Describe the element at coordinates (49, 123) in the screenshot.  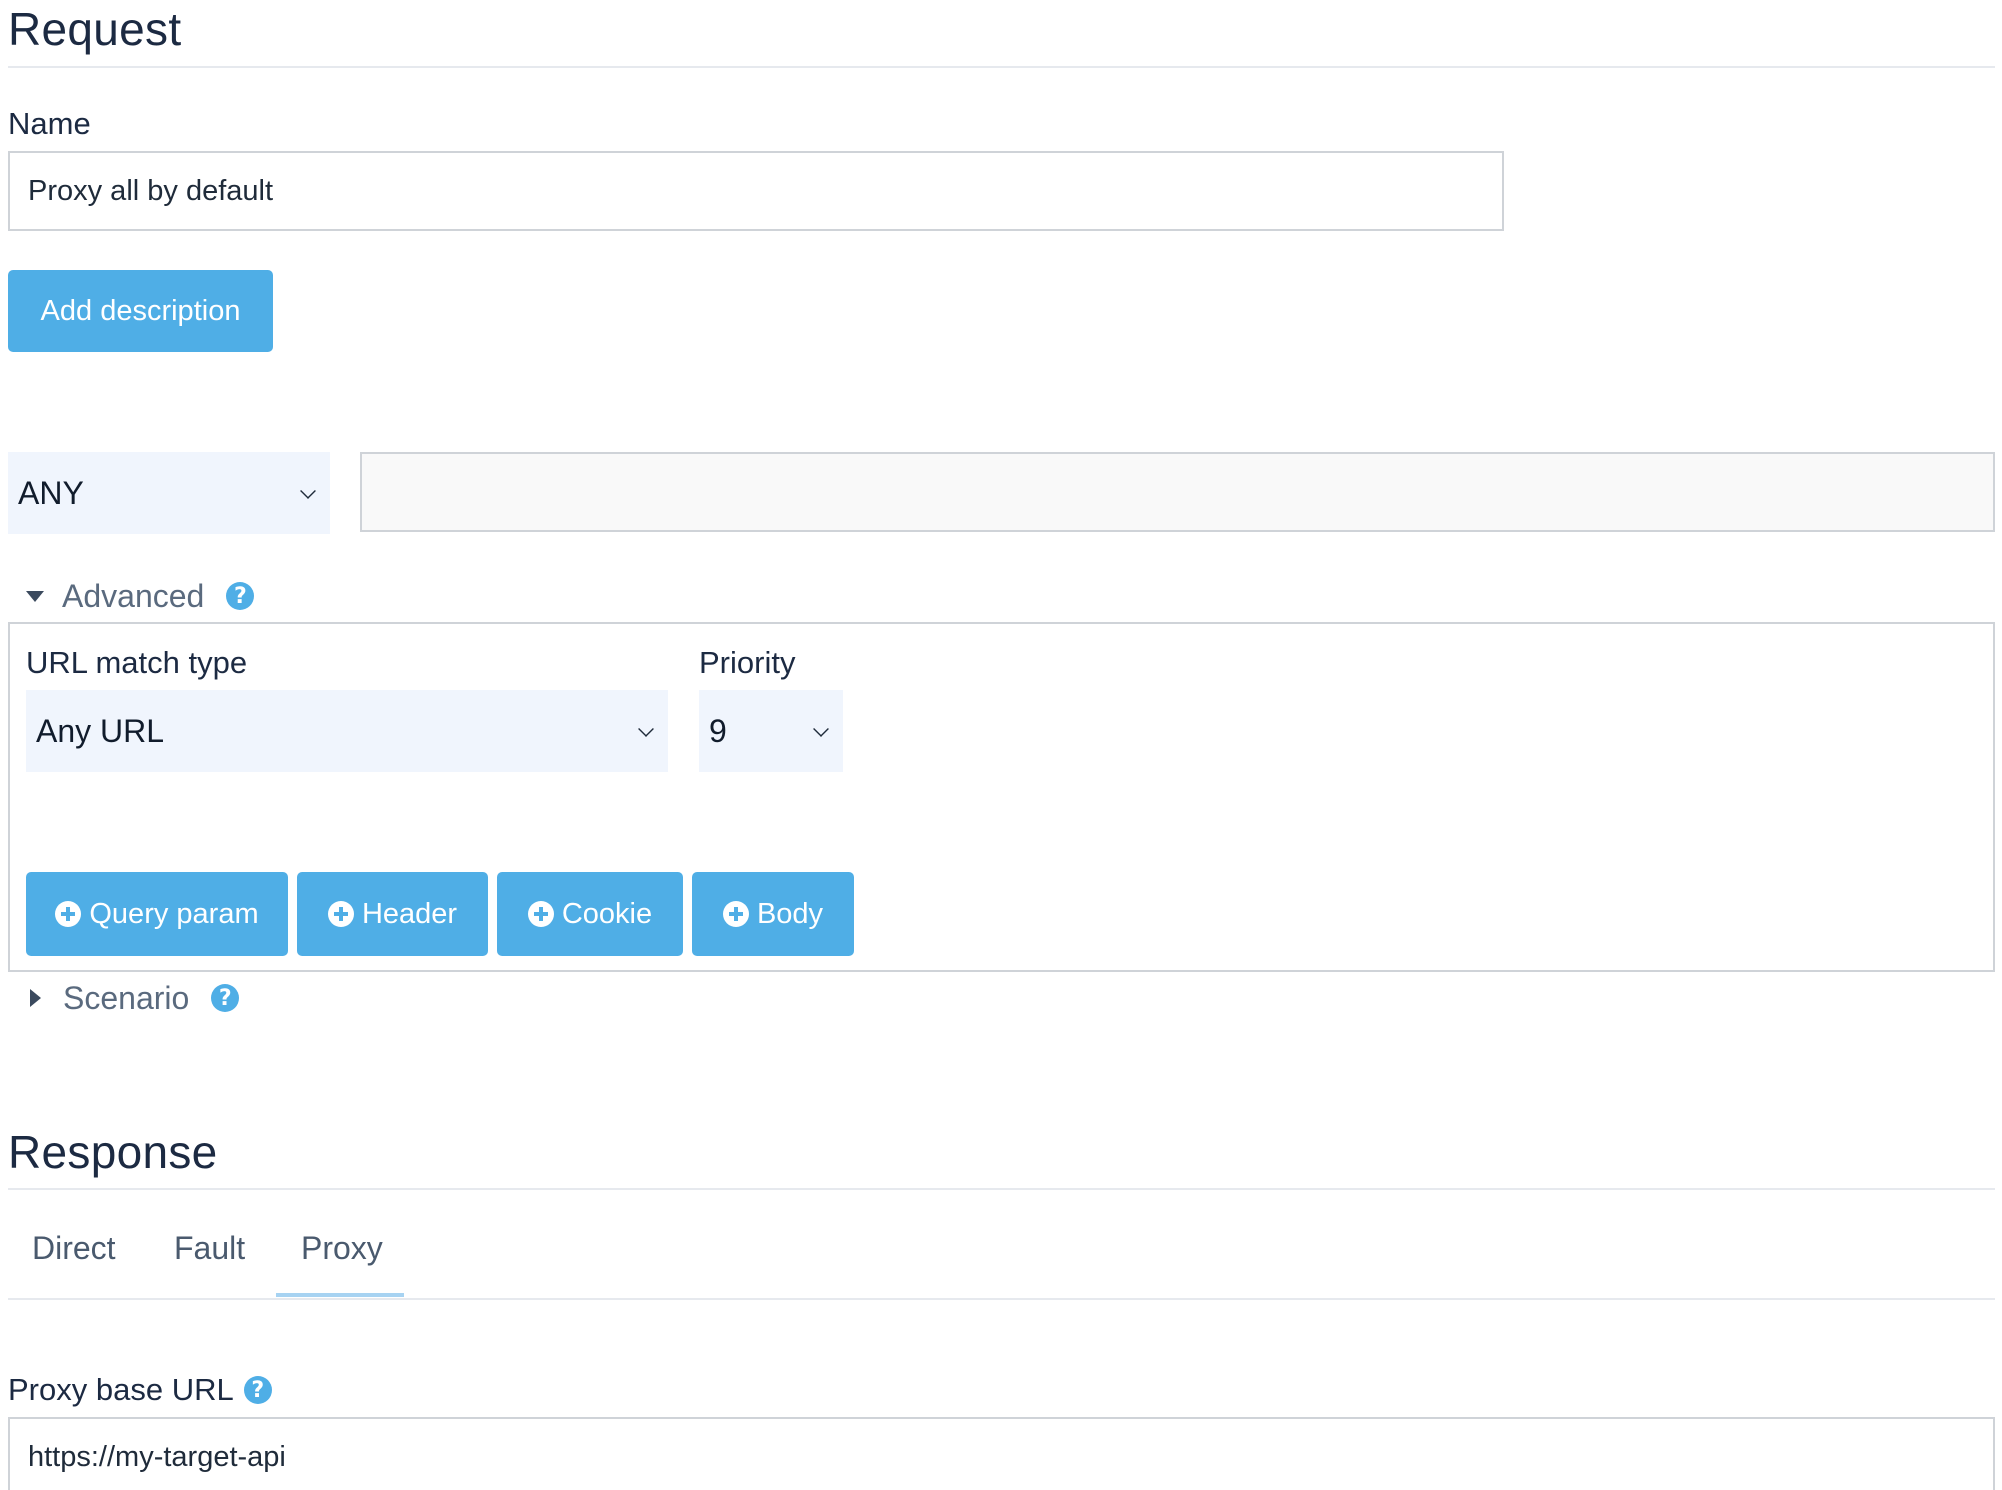
I see `name-label: Name` at that location.